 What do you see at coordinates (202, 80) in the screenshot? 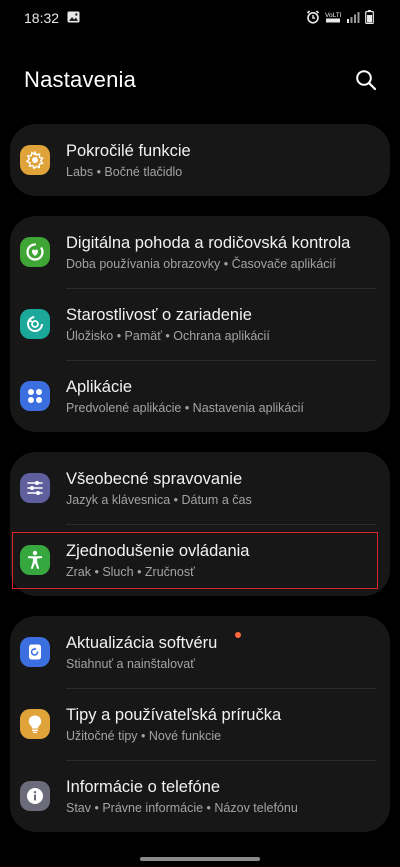
I see `header: Nastavenia` at bounding box center [202, 80].